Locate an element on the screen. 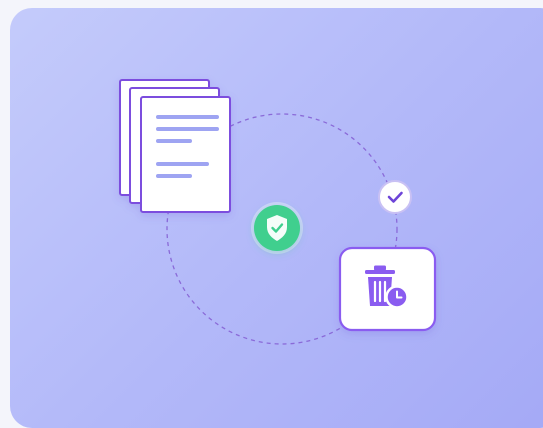 The width and height of the screenshot is (543, 428). trash-clock-icon is located at coordinates (387, 289).